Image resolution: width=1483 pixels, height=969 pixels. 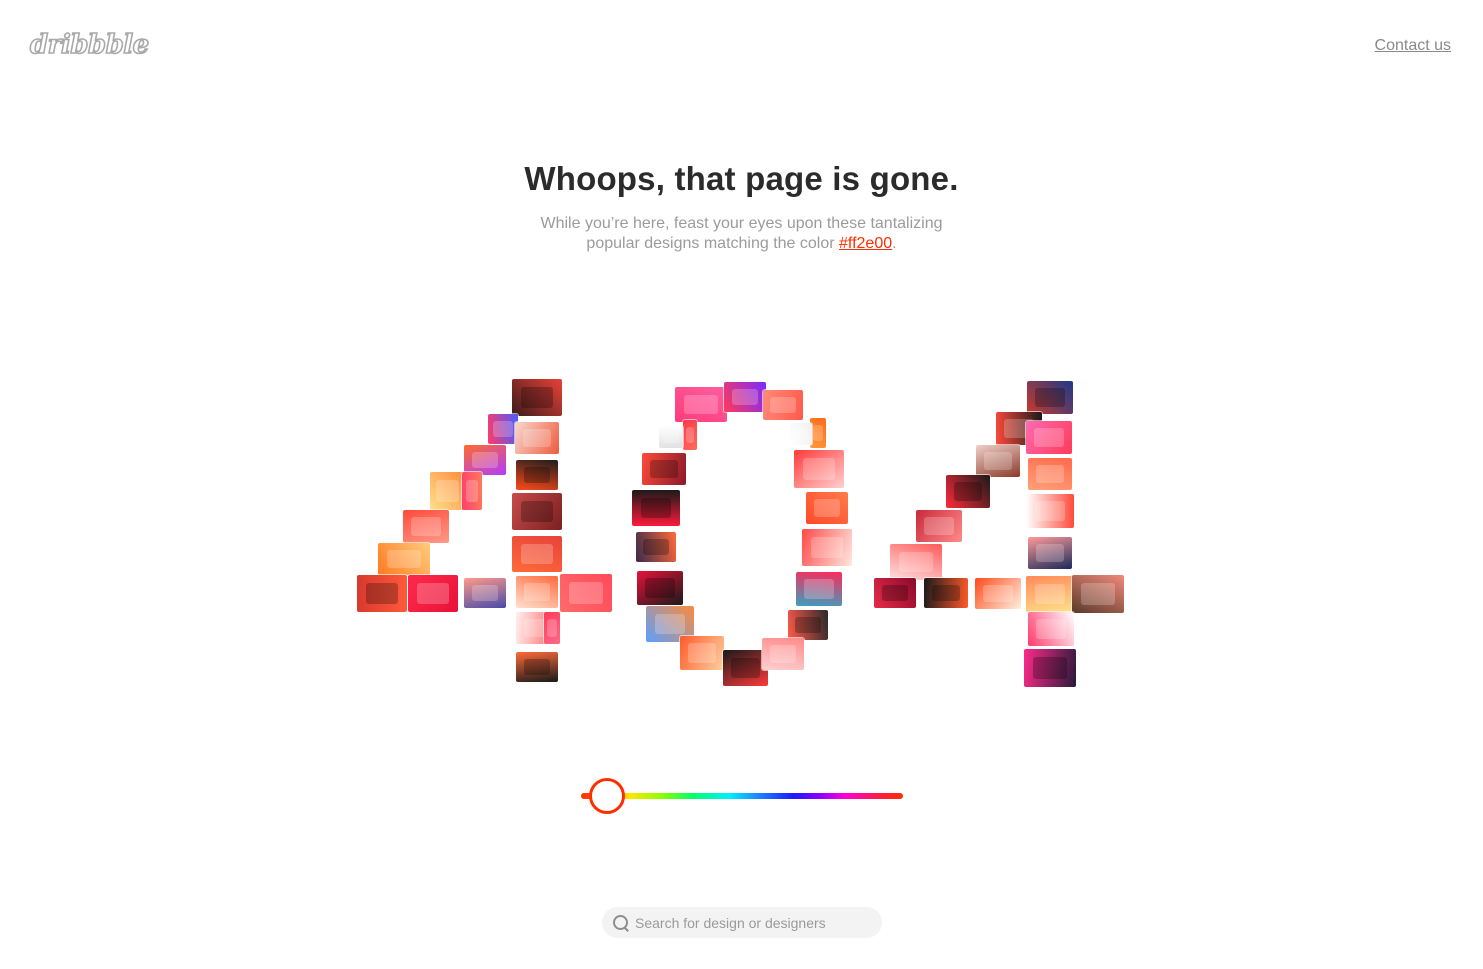 What do you see at coordinates (1413, 46) in the screenshot?
I see `contact-us-link: Contact us` at bounding box center [1413, 46].